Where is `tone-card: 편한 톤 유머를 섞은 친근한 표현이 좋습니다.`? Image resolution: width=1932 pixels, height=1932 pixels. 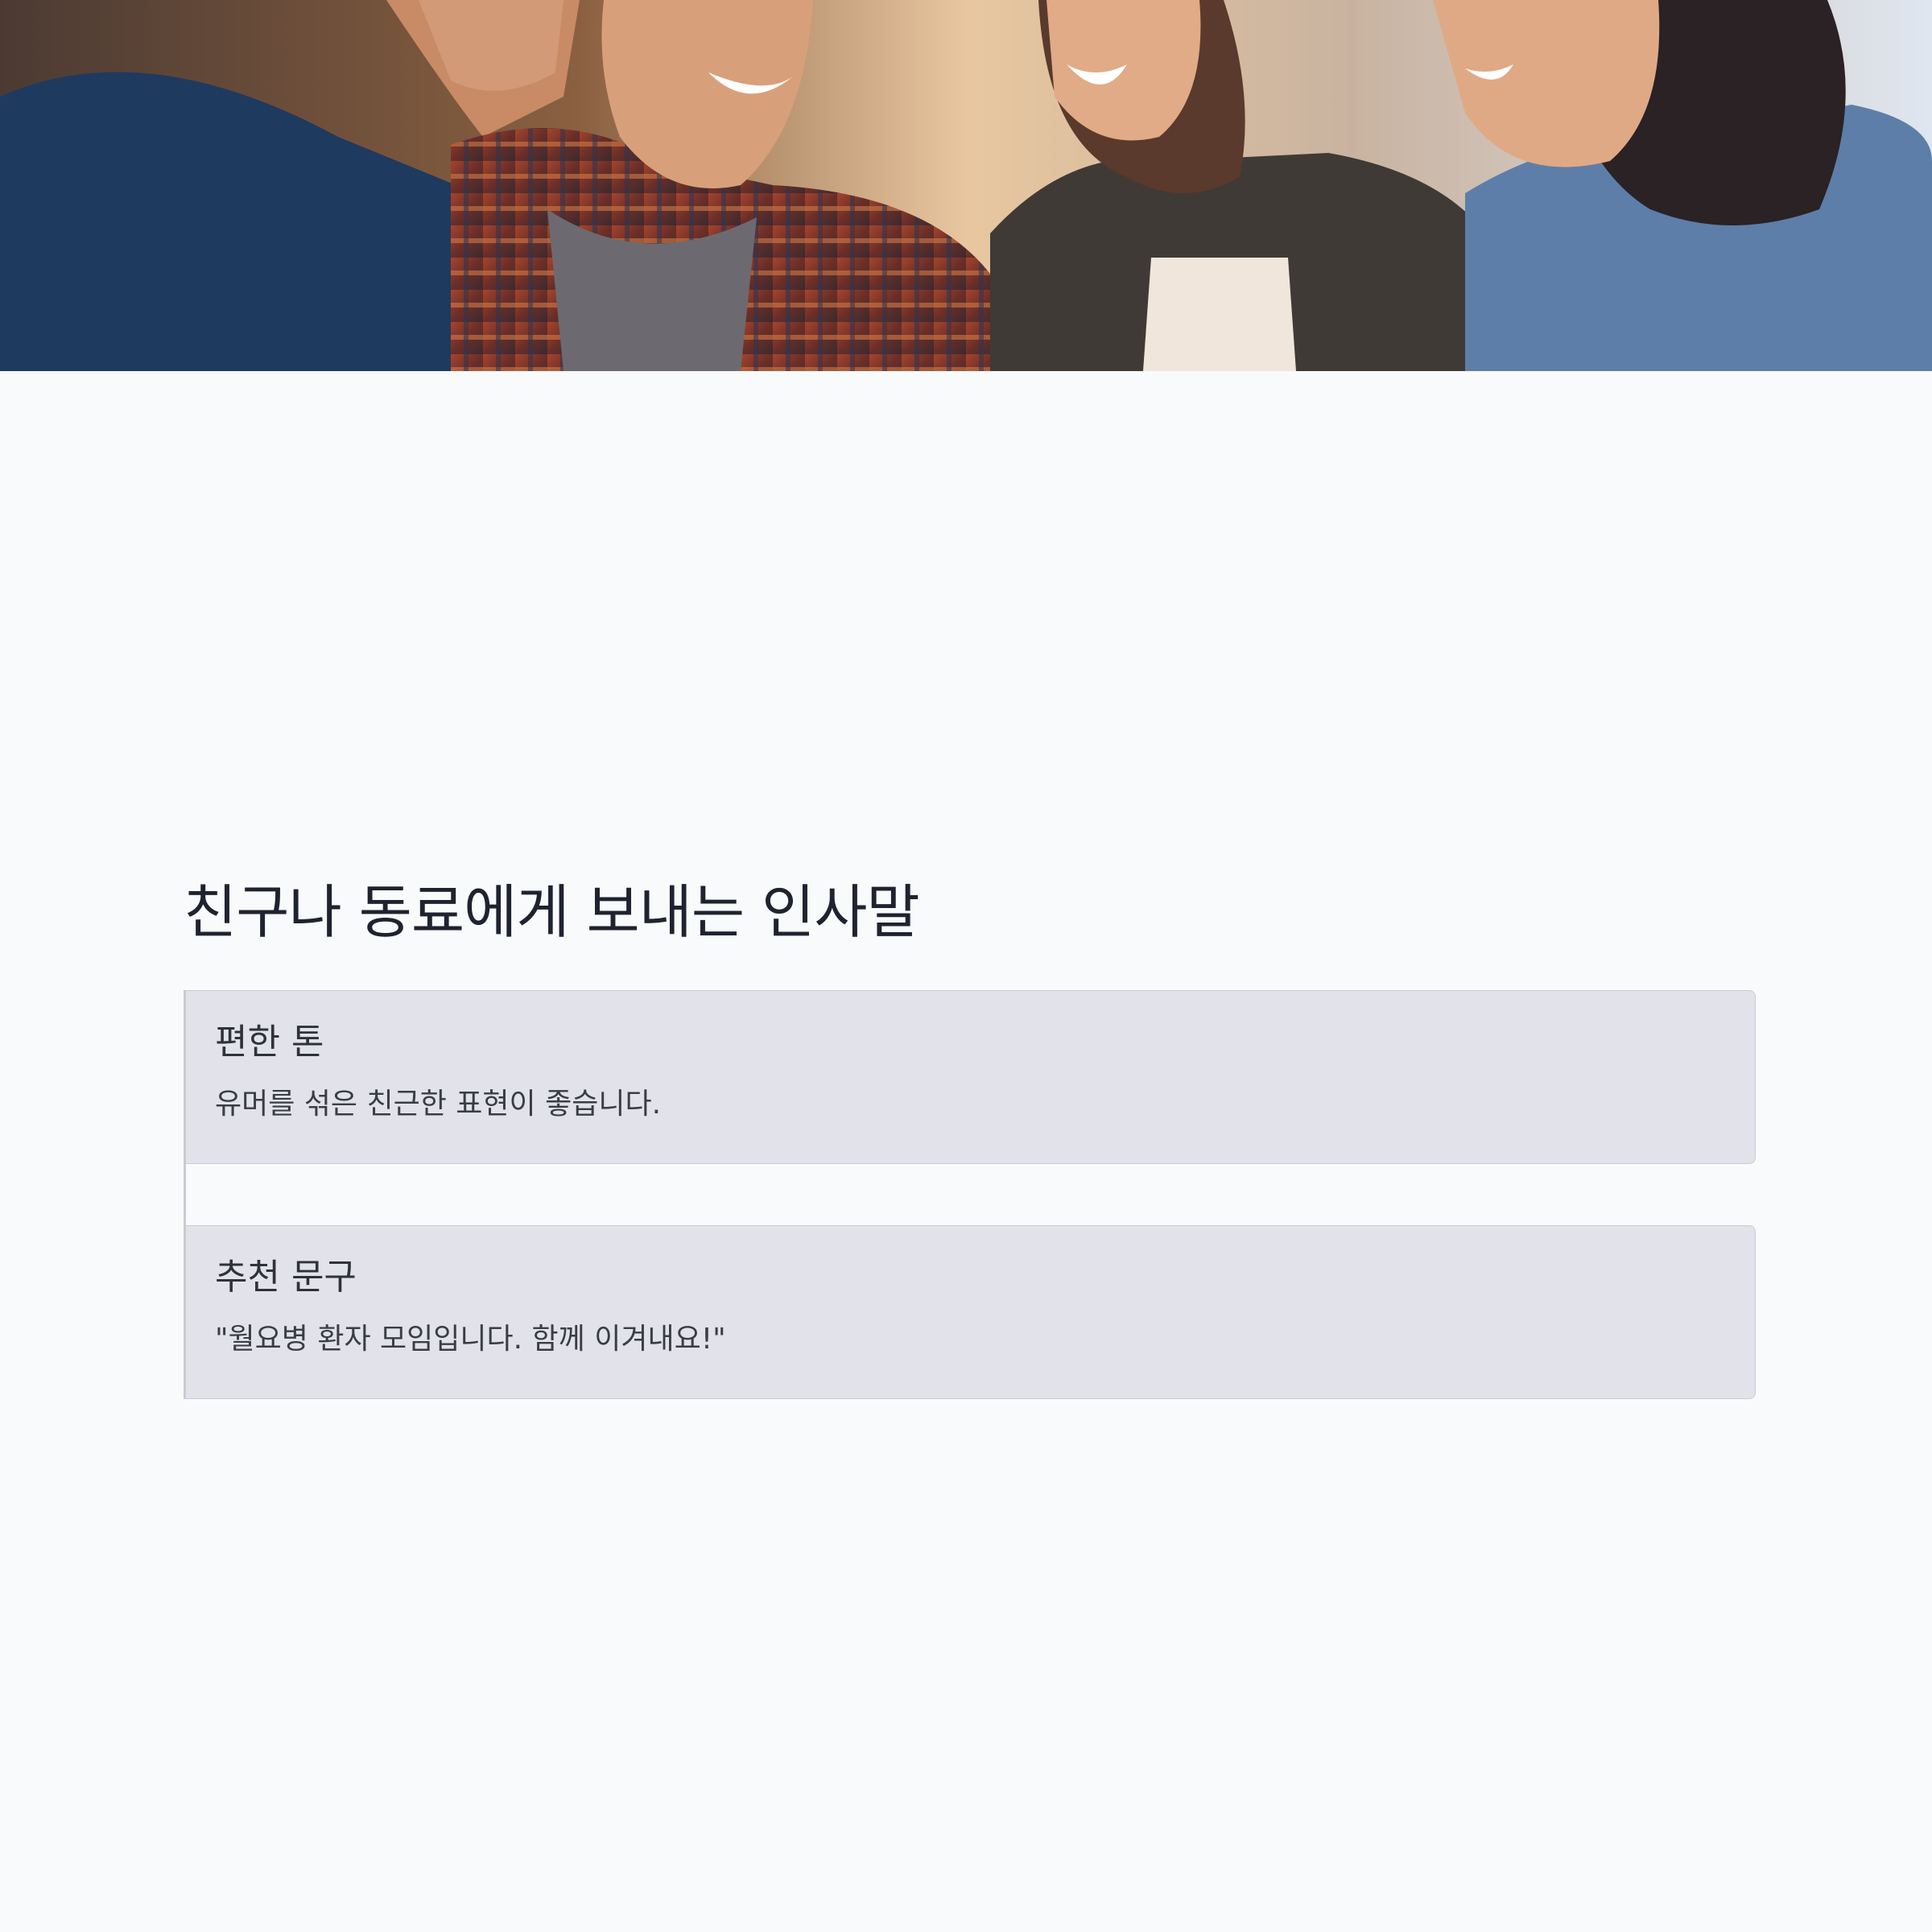 tone-card: 편한 톤 유머를 섞은 친근한 표현이 좋습니다. is located at coordinates (971, 1077).